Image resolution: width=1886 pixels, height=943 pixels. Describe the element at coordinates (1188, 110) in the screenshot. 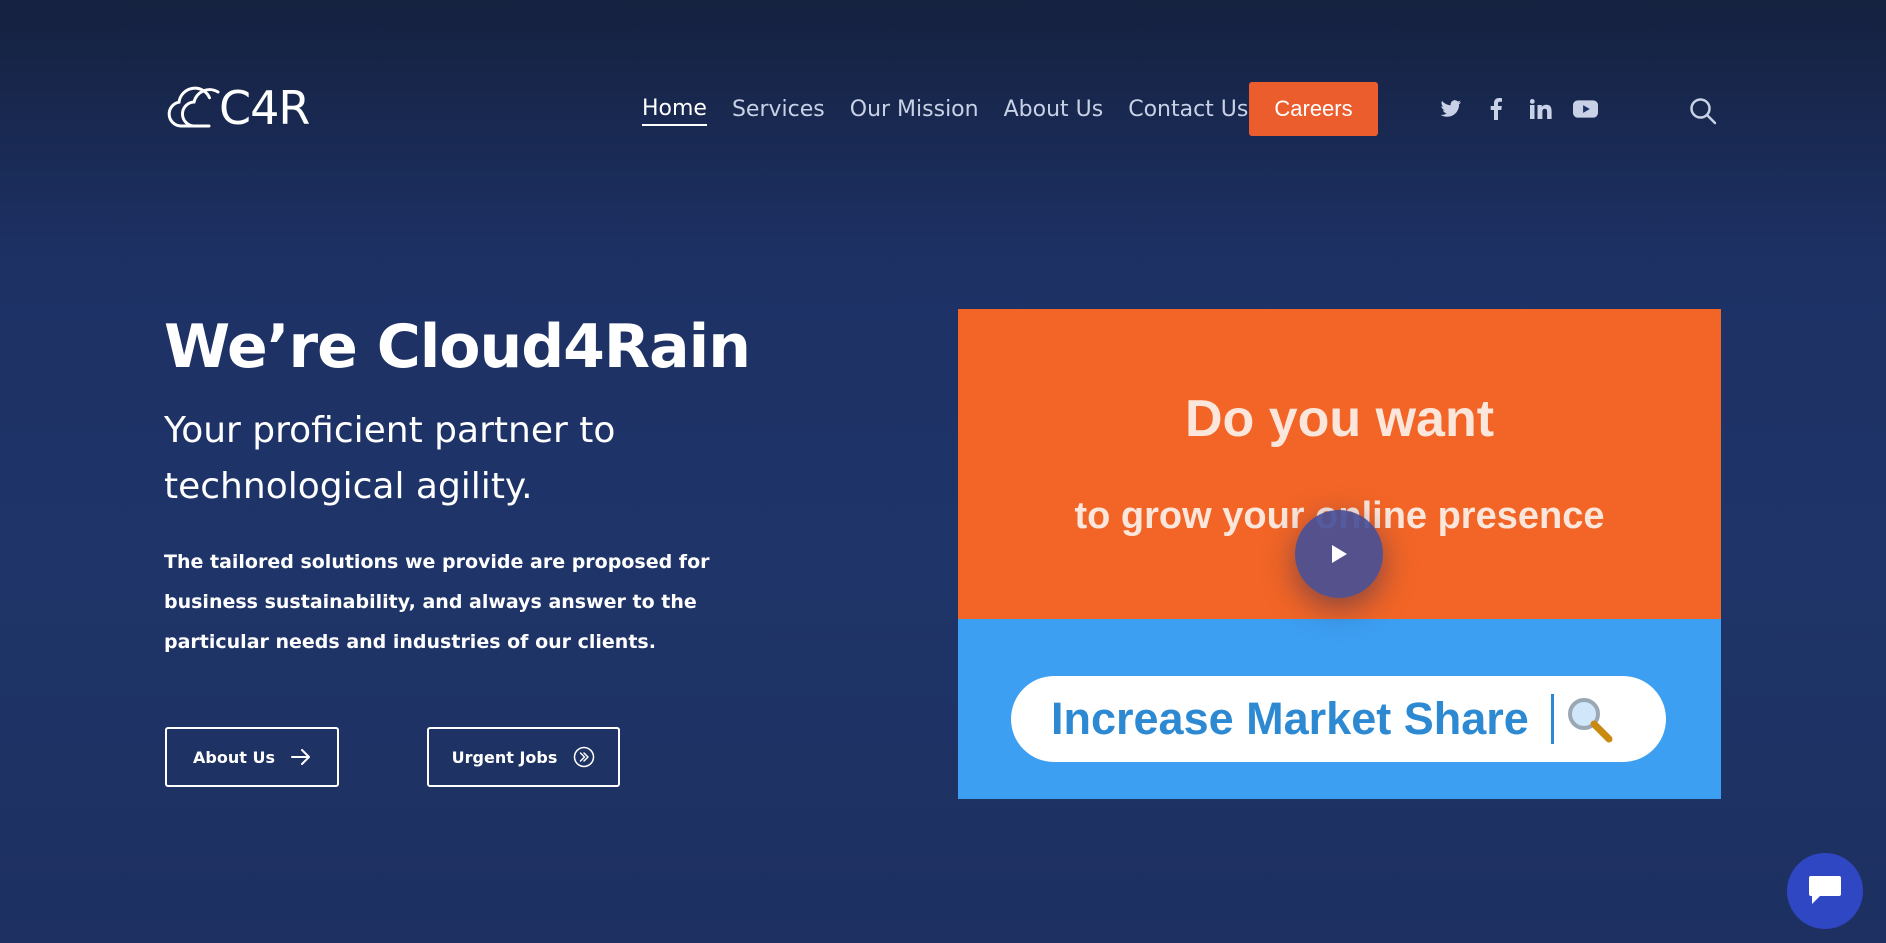

I see `nav-contact-us: Contact Us` at that location.